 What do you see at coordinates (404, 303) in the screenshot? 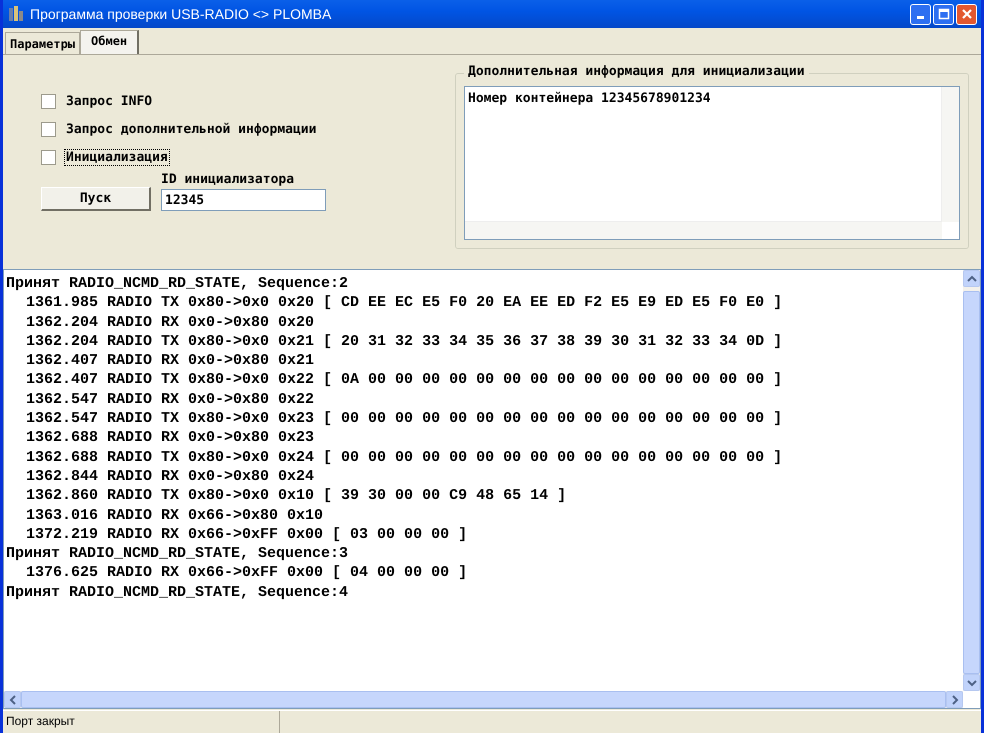
I see `log-line: 1361.985 RADIO TX 0x80->0x0 0x20 [ CD EE EC E5 F0 20 EA EE ED F2 E5 E9 ED E5 F0 E0 ]` at bounding box center [404, 303].